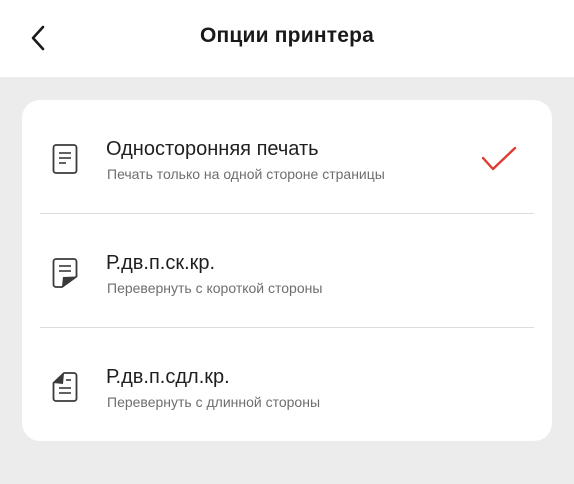 Image resolution: width=574 pixels, height=484 pixels. I want to click on option-subtitle: Перевернуть с короткой стороны, so click(215, 288).